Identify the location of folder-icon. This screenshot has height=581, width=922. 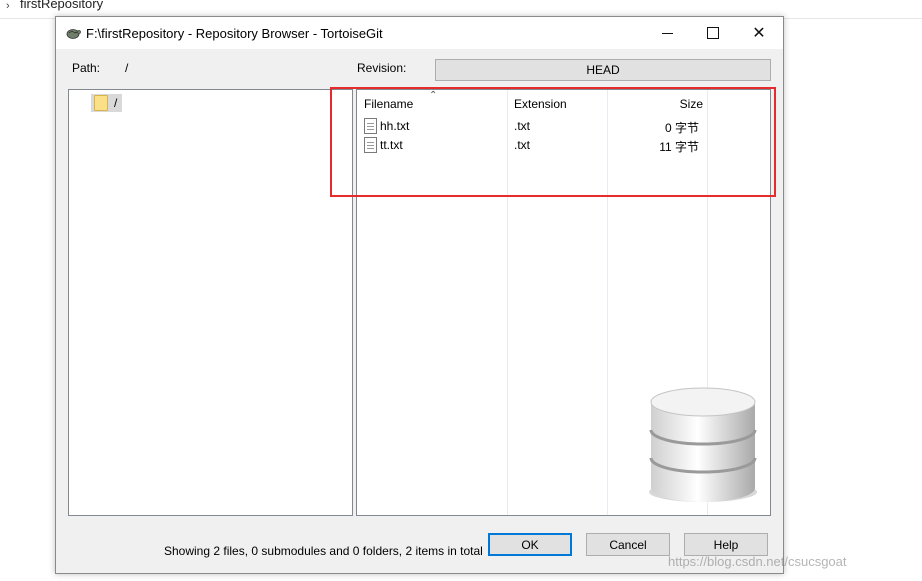
(101, 103).